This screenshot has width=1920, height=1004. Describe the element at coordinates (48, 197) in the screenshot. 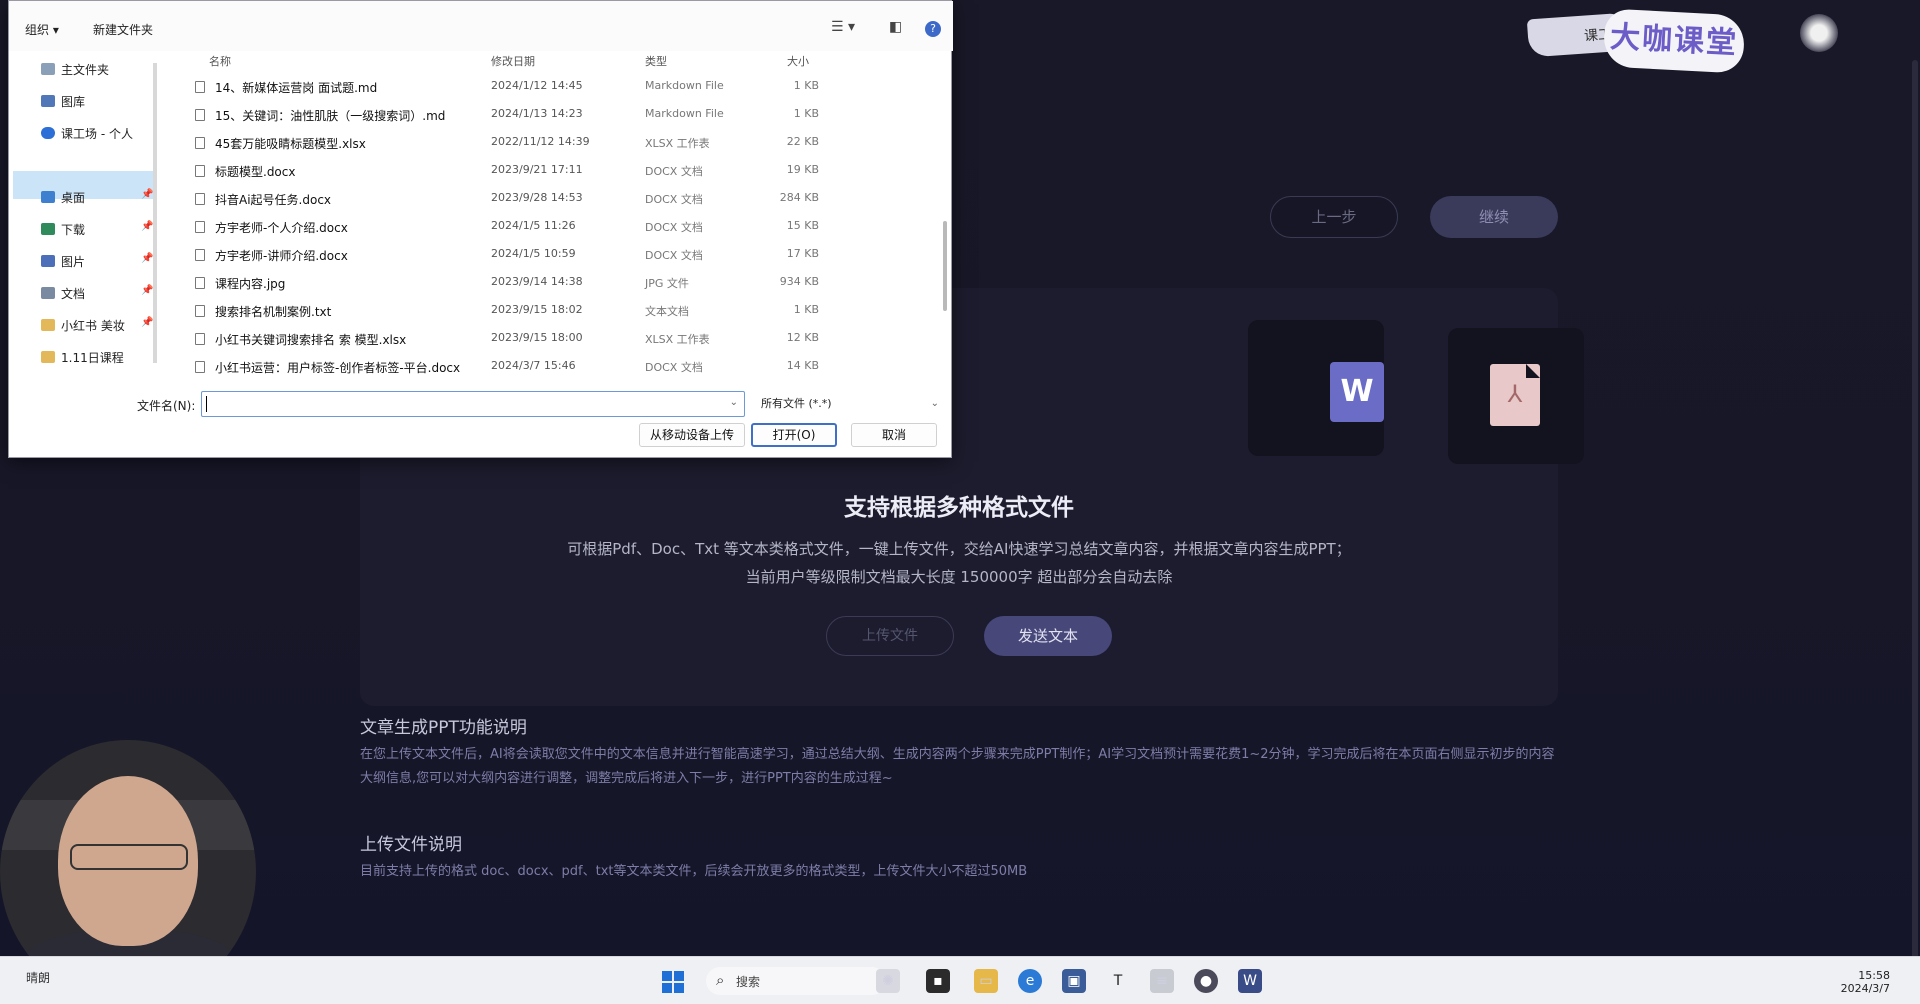

I see `desktop-icon` at that location.